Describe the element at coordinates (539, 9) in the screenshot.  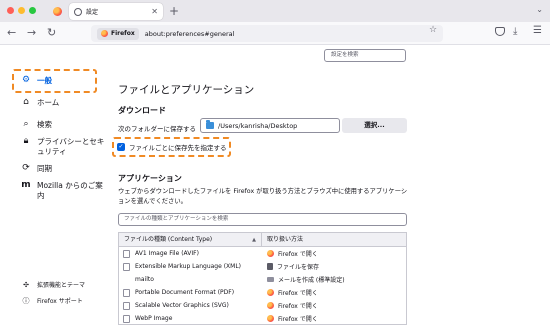
I see `chevron-down-icon: ⌄` at that location.